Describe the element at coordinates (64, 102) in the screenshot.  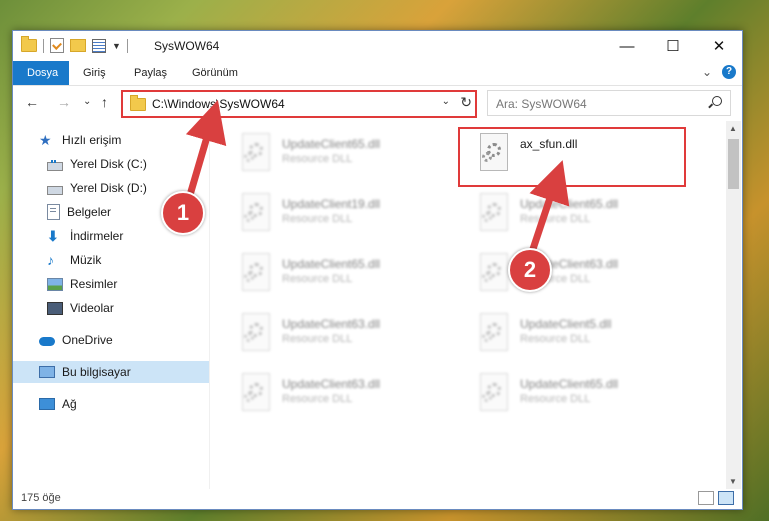
I see `forward-button: →` at that location.